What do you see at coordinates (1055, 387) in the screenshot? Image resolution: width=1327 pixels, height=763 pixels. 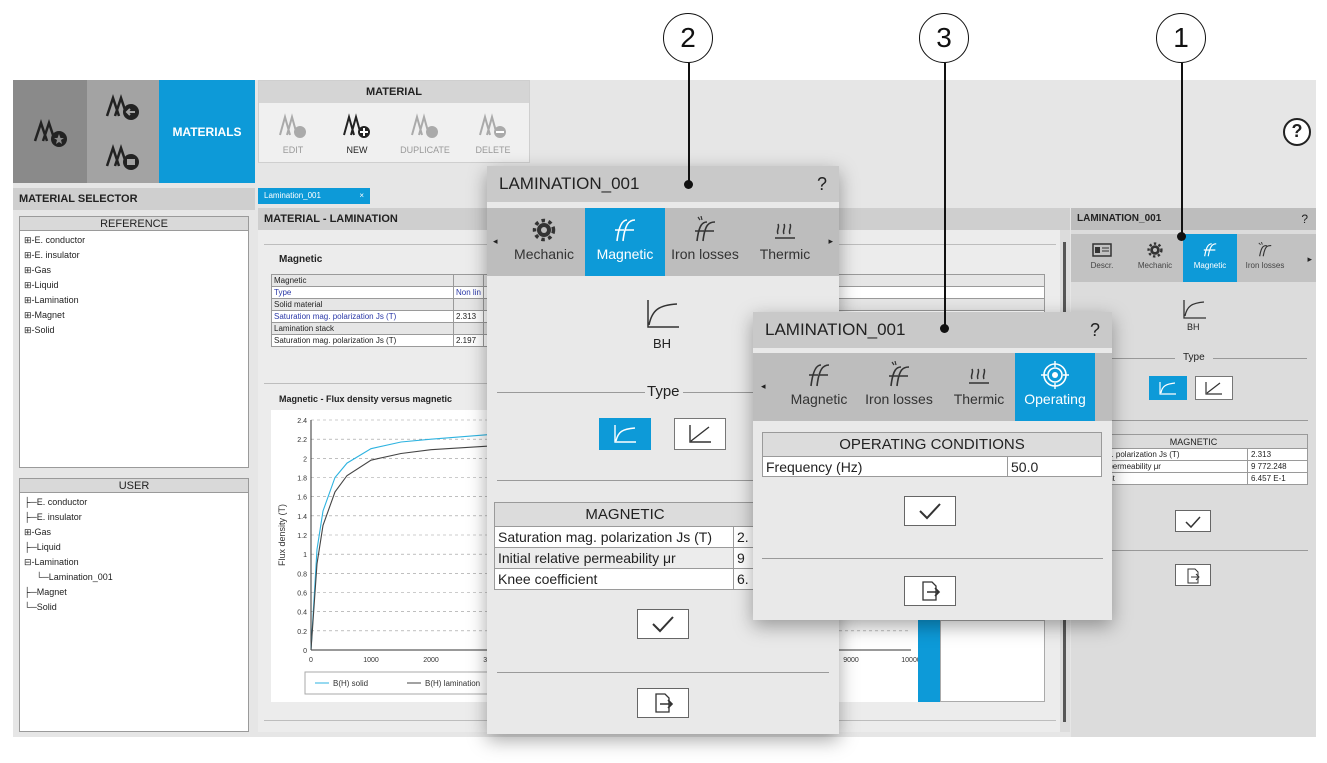 I see `tab-operating: Operating` at bounding box center [1055, 387].